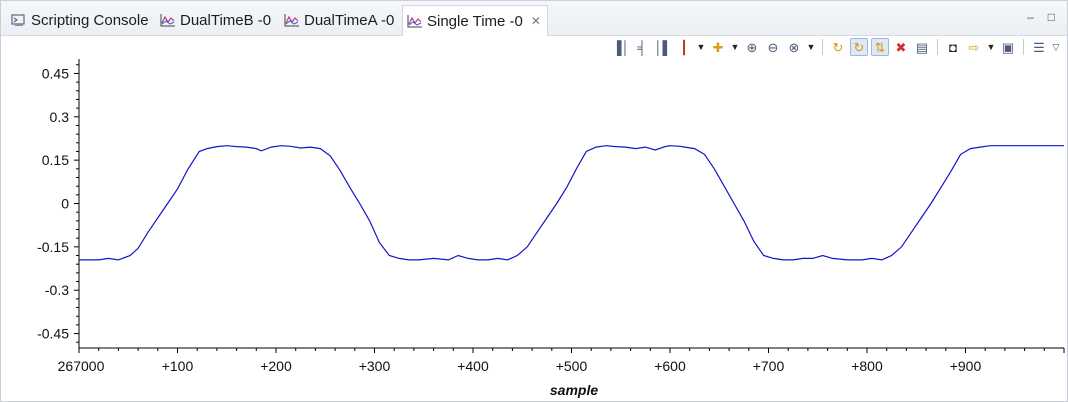 The image size is (1068, 402). I want to click on y-axis: 0.45 0.3 0.15 0 -0.15 -0.3 -0.45, so click(58, 203).